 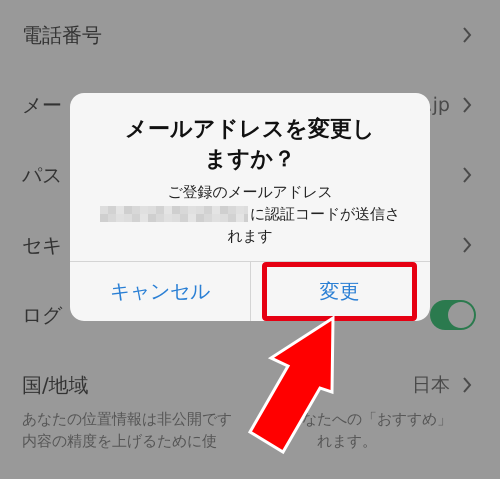 What do you see at coordinates (250, 192) in the screenshot?
I see `dialog-message: ご登録のメールアドレス` at bounding box center [250, 192].